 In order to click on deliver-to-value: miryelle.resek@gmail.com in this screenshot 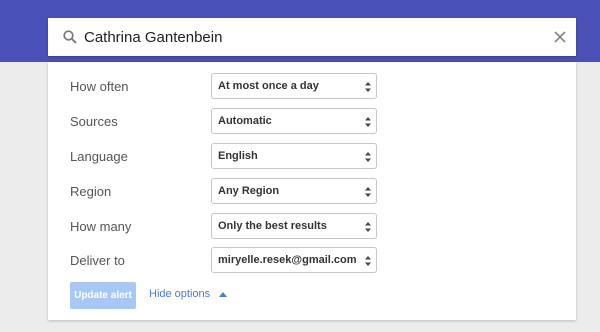, I will do `click(287, 260)`.